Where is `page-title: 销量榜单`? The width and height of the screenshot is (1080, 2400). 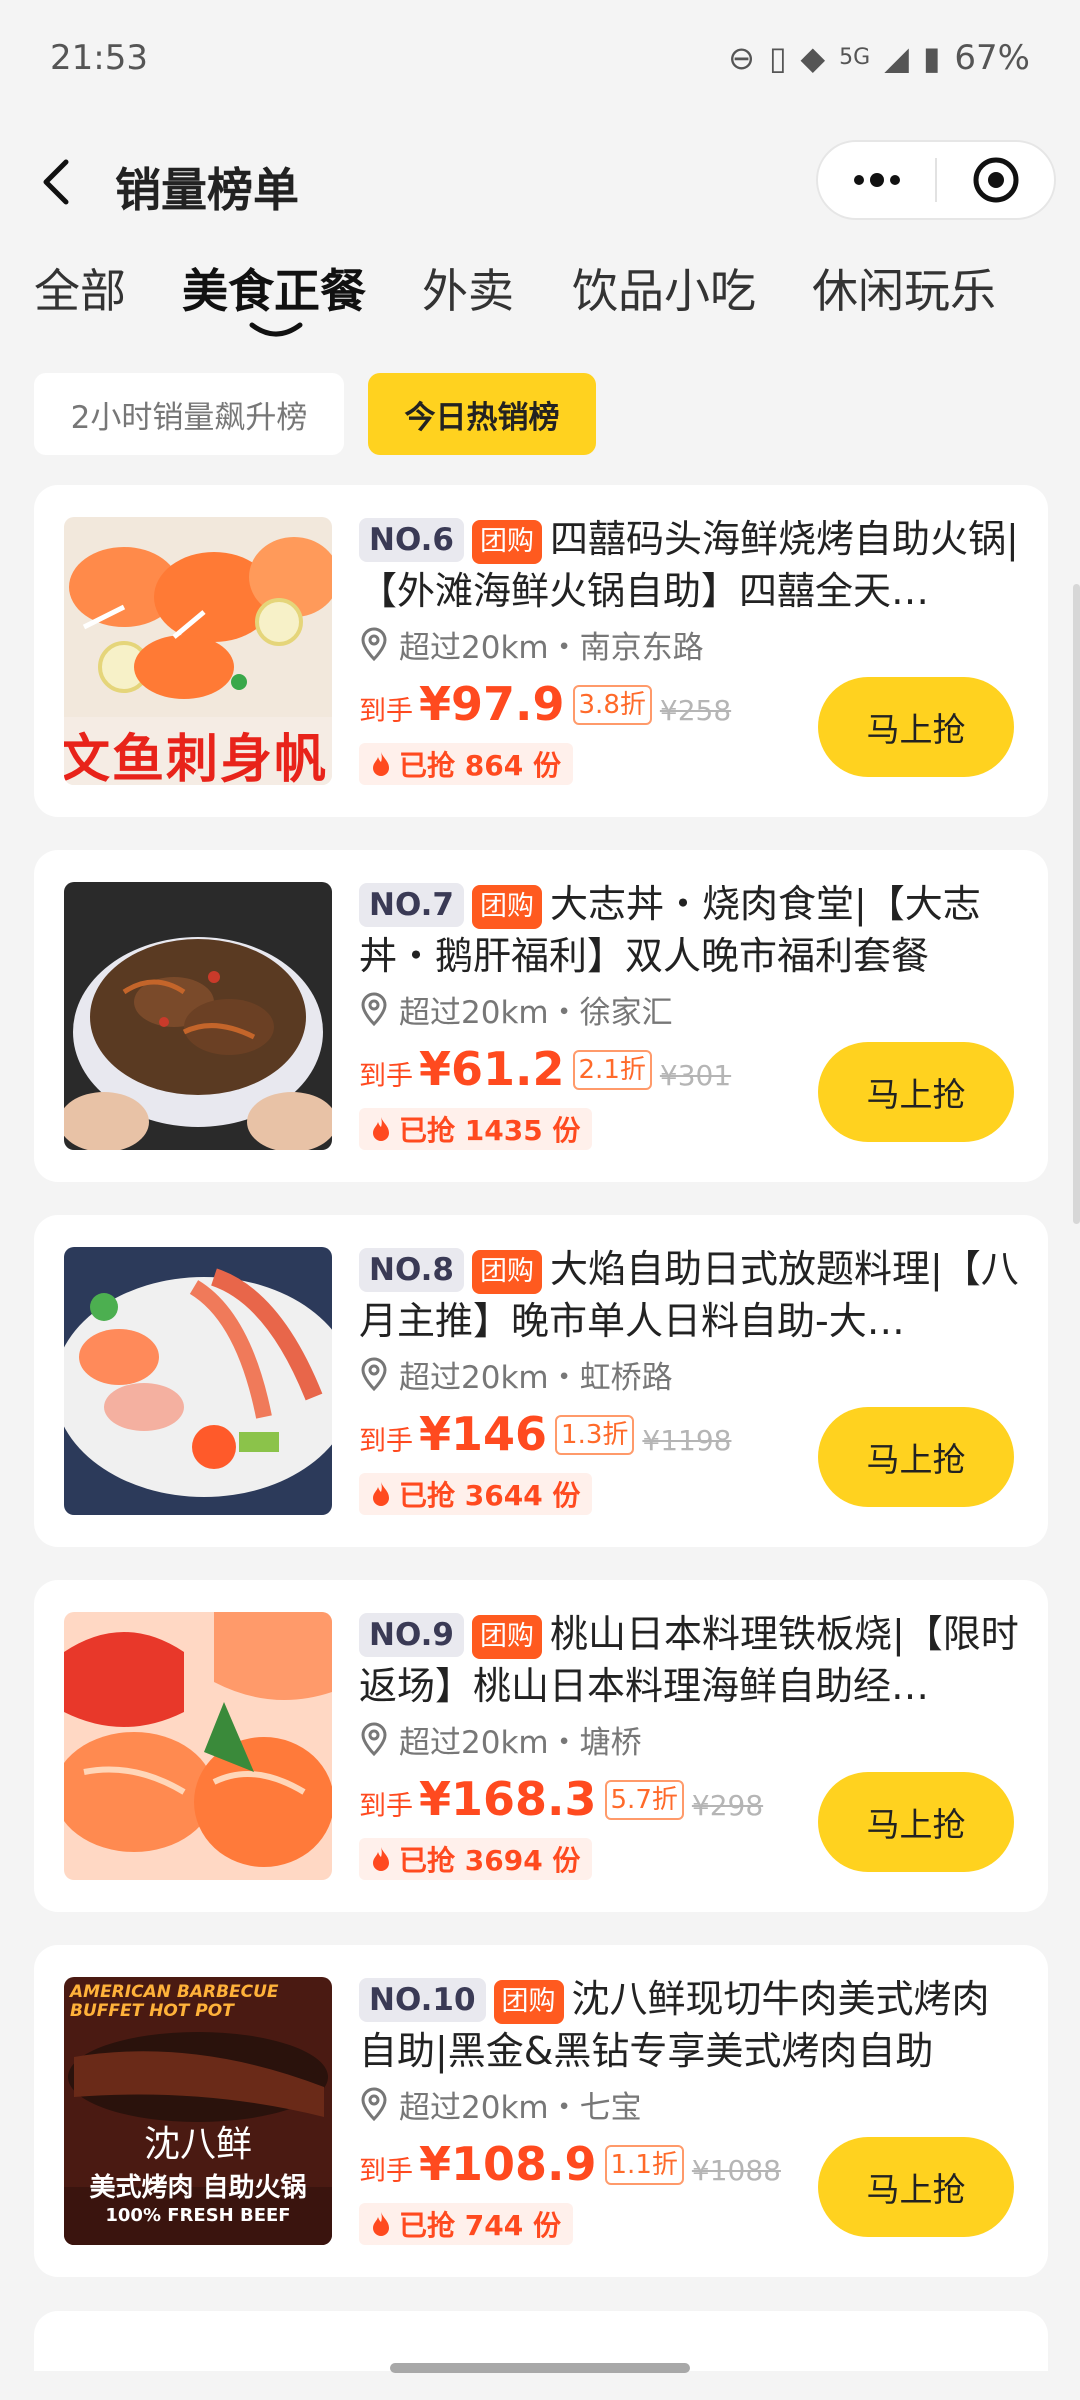
page-title: 销量榜单 is located at coordinates (207, 190).